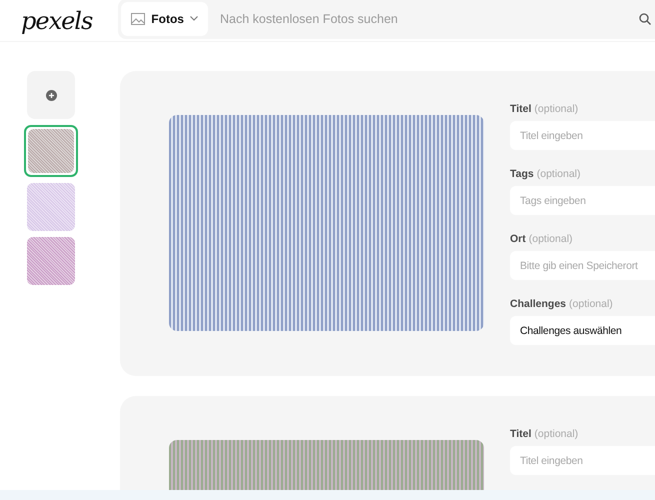  I want to click on image-icon, so click(138, 18).